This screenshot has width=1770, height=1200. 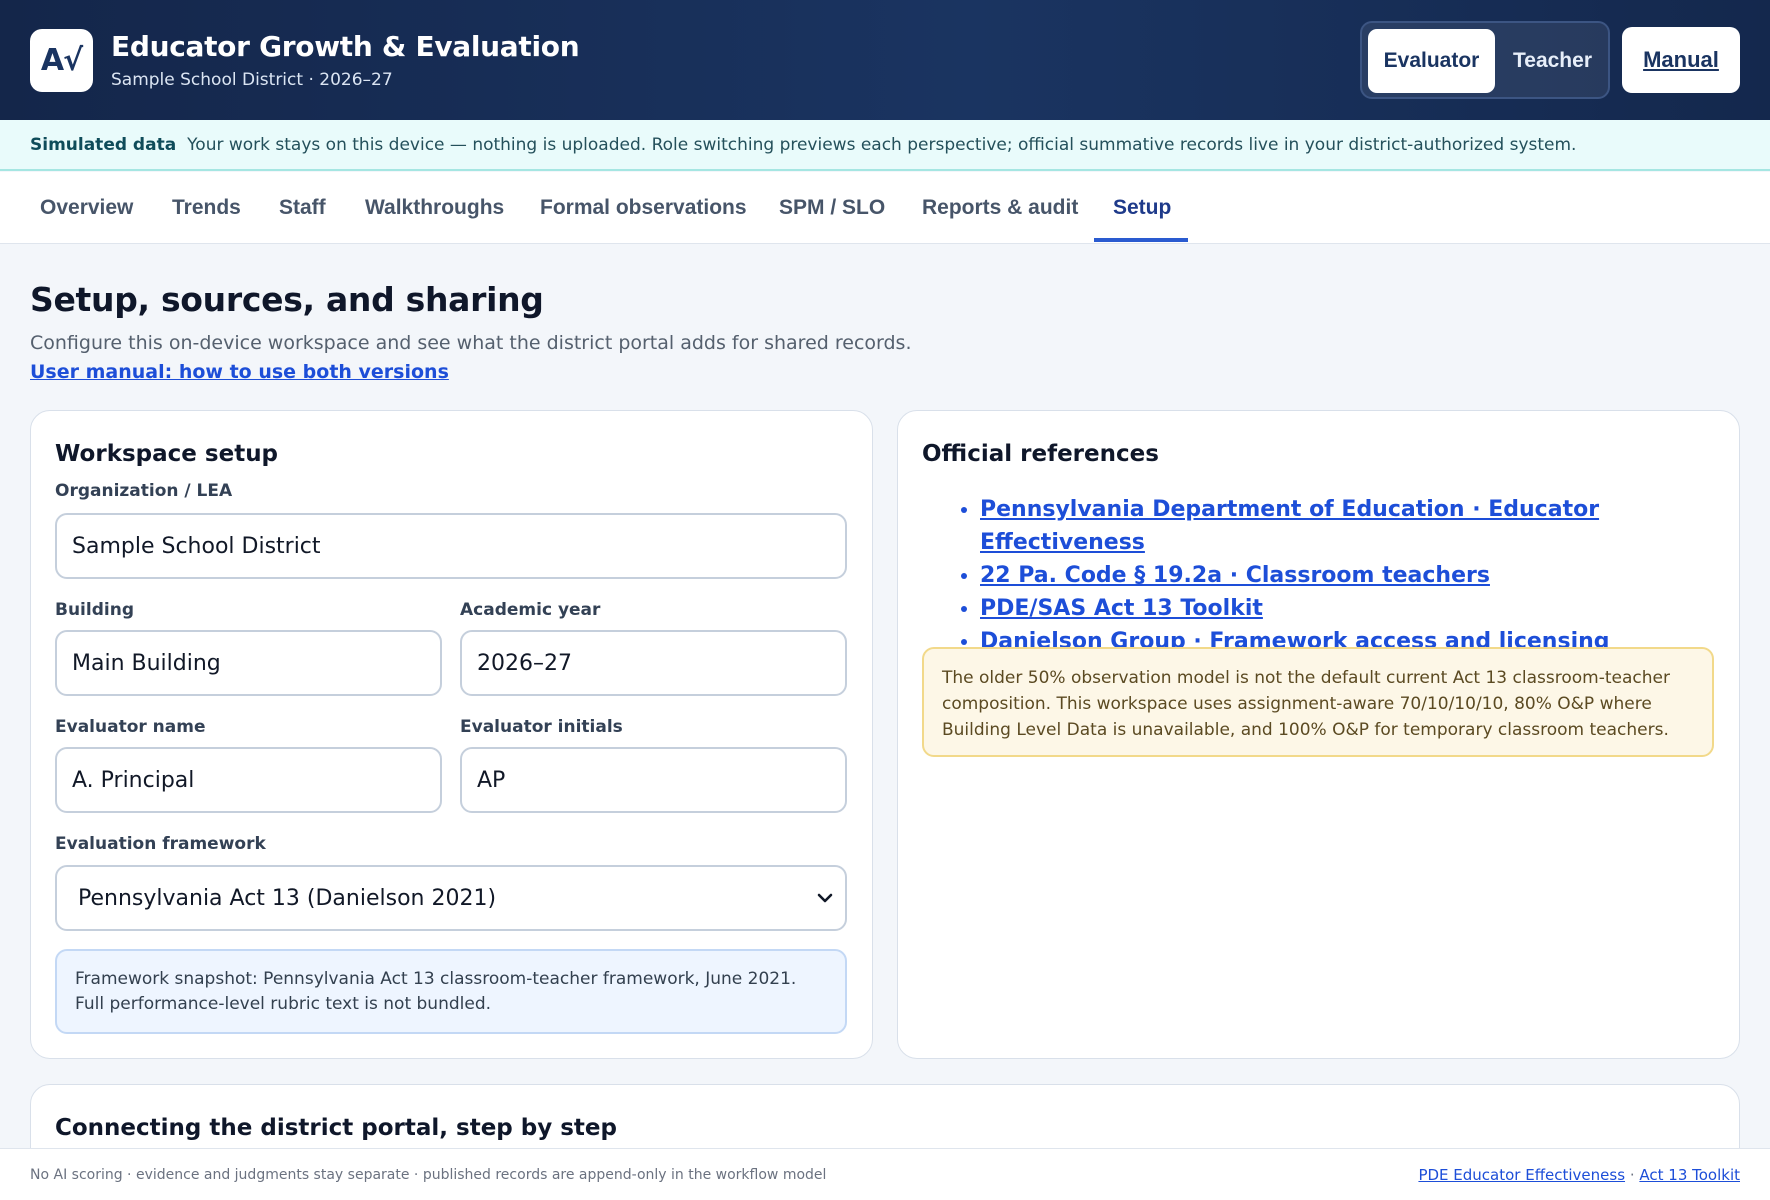 I want to click on evaluator-initials-label: Evaluator initials, so click(x=541, y=727).